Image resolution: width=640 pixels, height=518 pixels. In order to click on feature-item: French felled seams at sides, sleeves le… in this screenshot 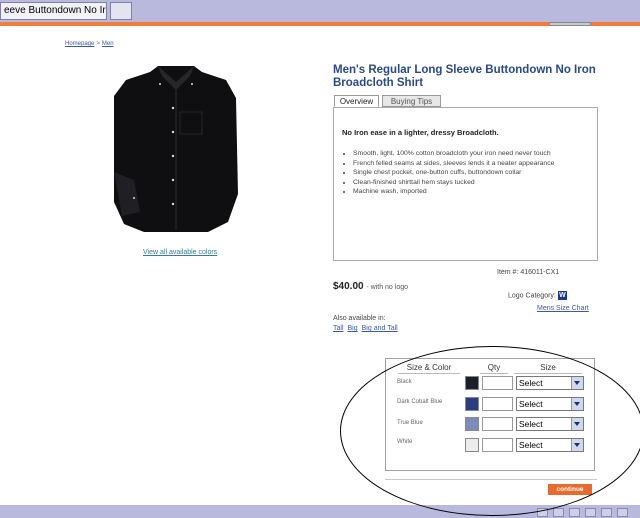, I will do `click(474, 164)`.